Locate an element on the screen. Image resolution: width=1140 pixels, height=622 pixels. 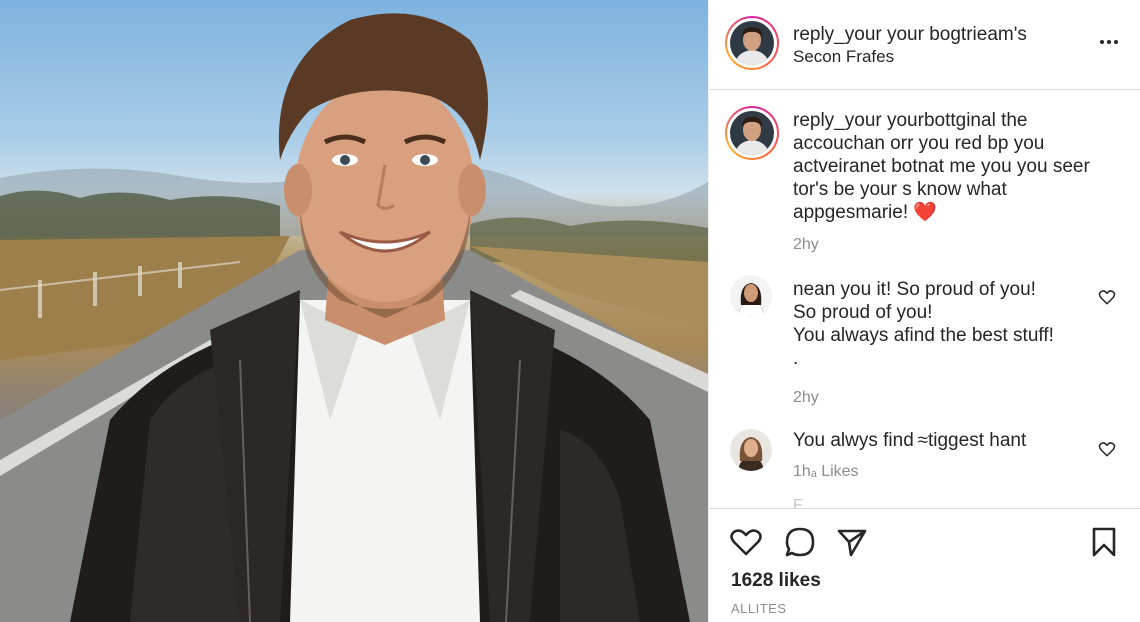
likes-count: 1628 likes is located at coordinates (776, 581).